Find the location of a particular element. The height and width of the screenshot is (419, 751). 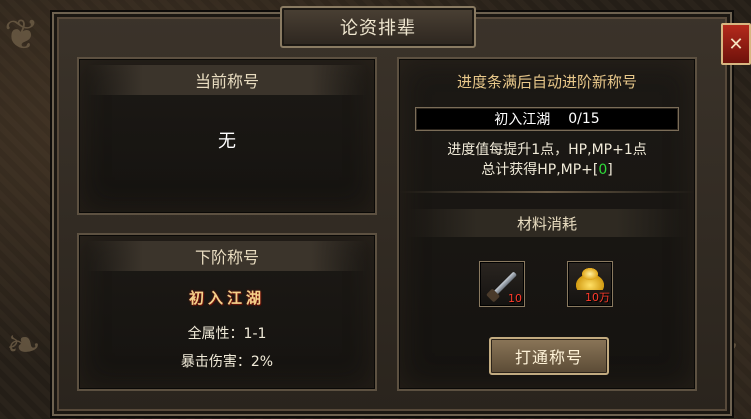

gold-ingot-icon is located at coordinates (590, 279).